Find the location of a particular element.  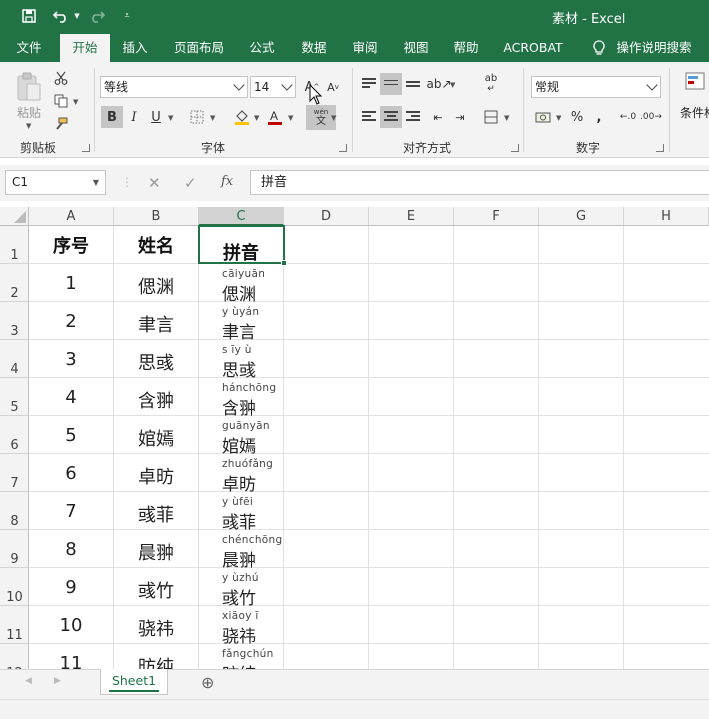

percent-style-button: % is located at coordinates (577, 117).